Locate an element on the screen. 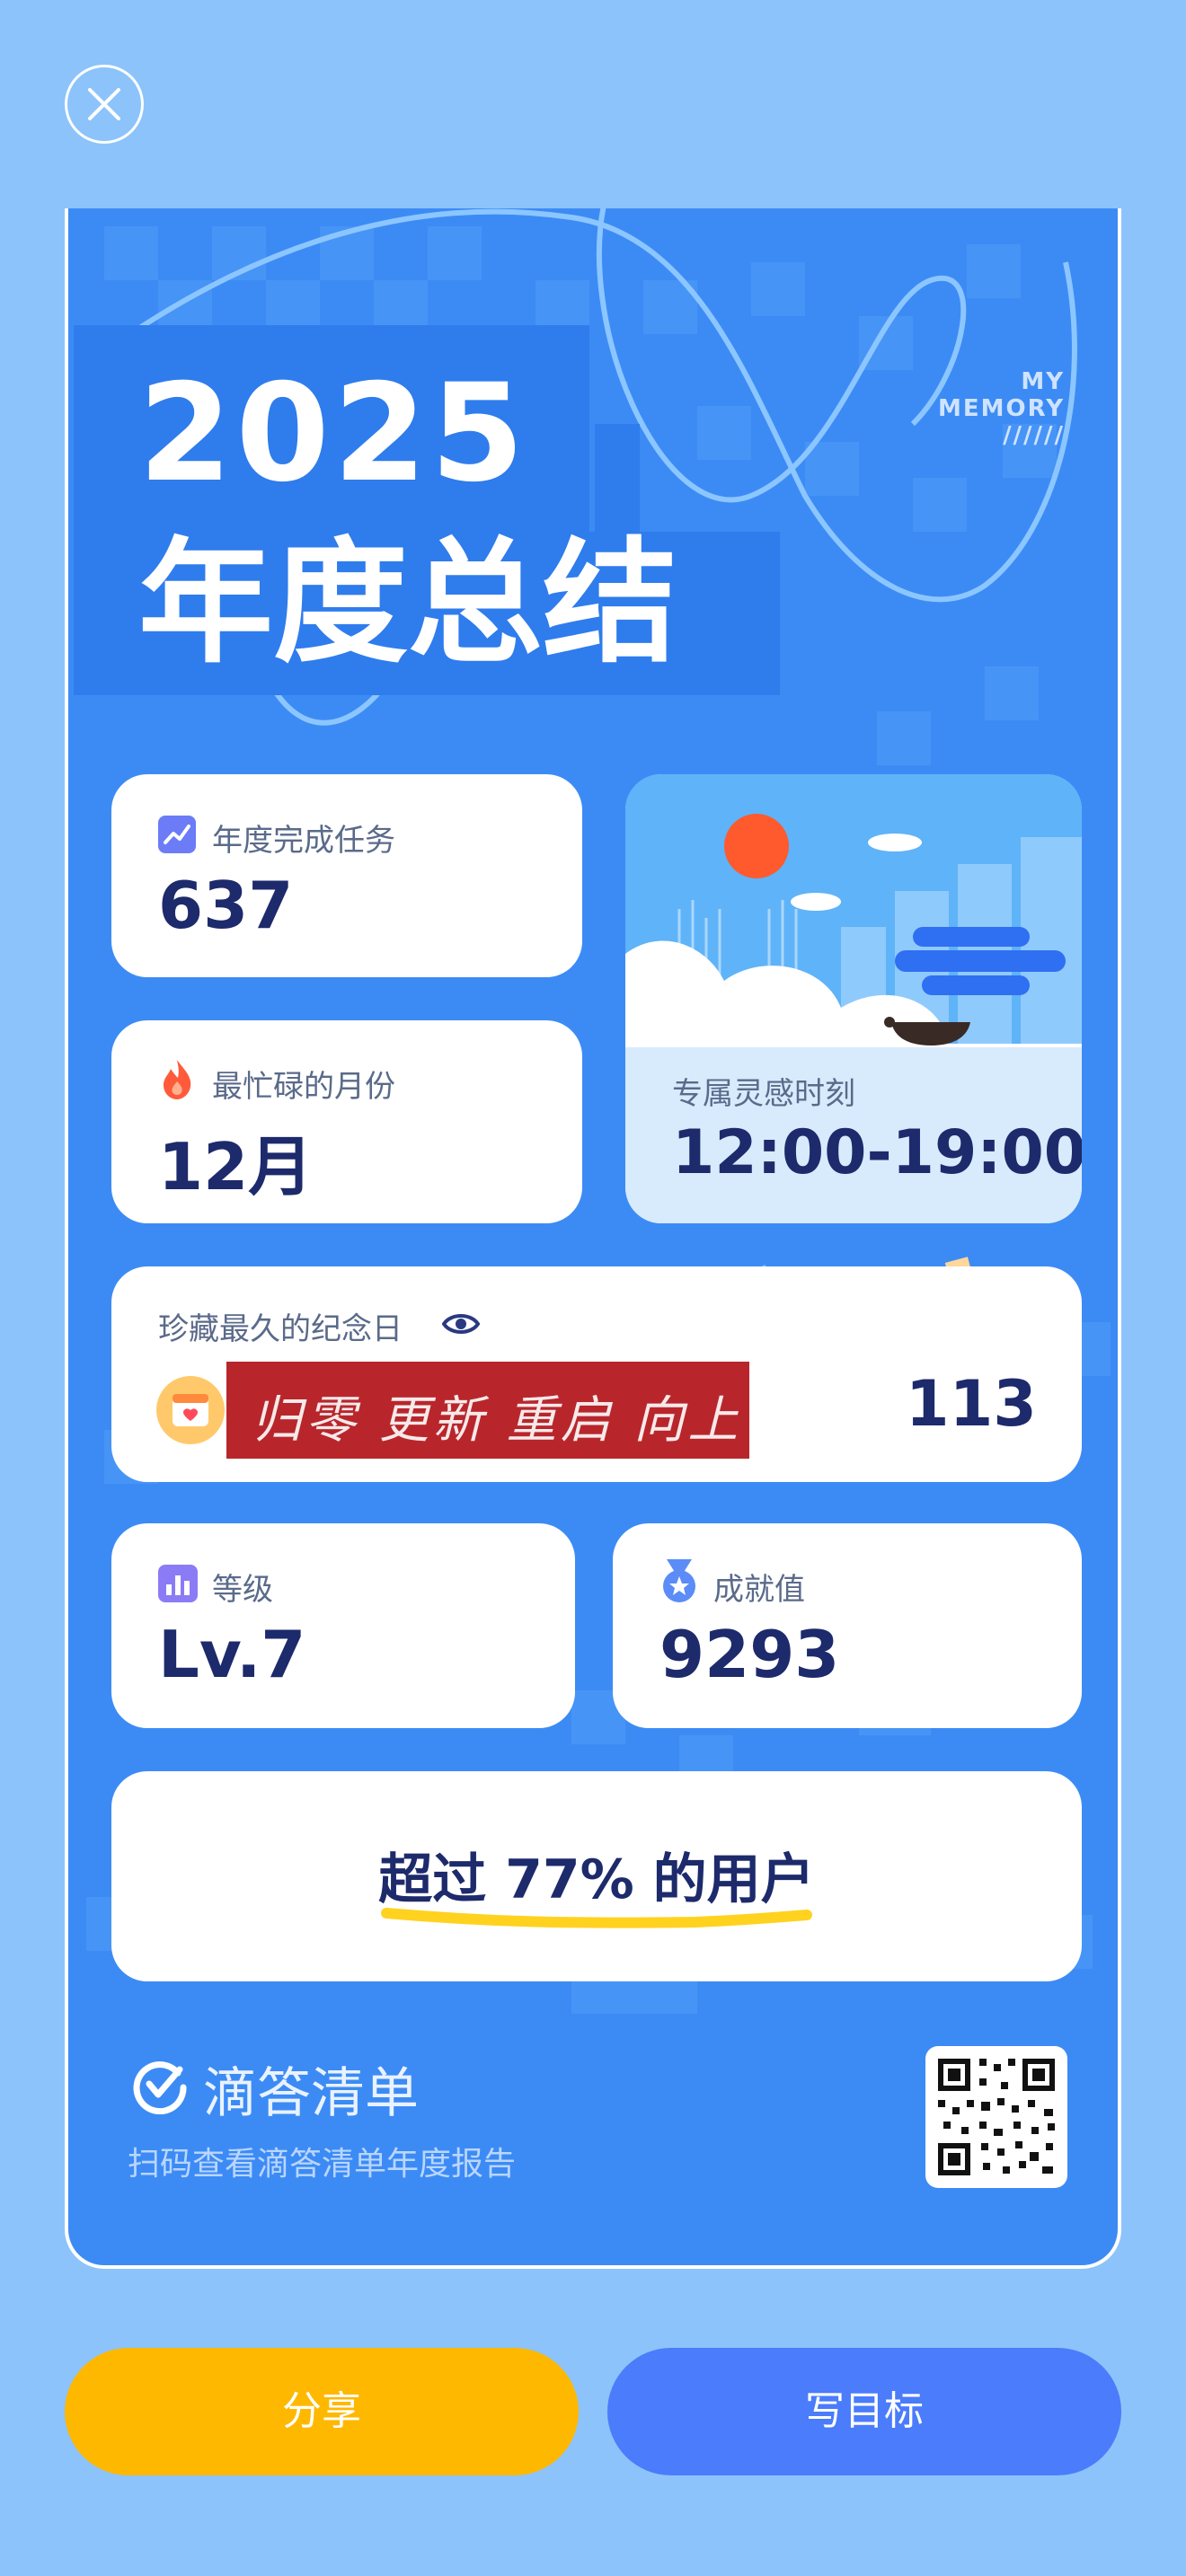 The height and width of the screenshot is (2576, 1186). brand-name: 滴答清单 is located at coordinates (311, 2093).